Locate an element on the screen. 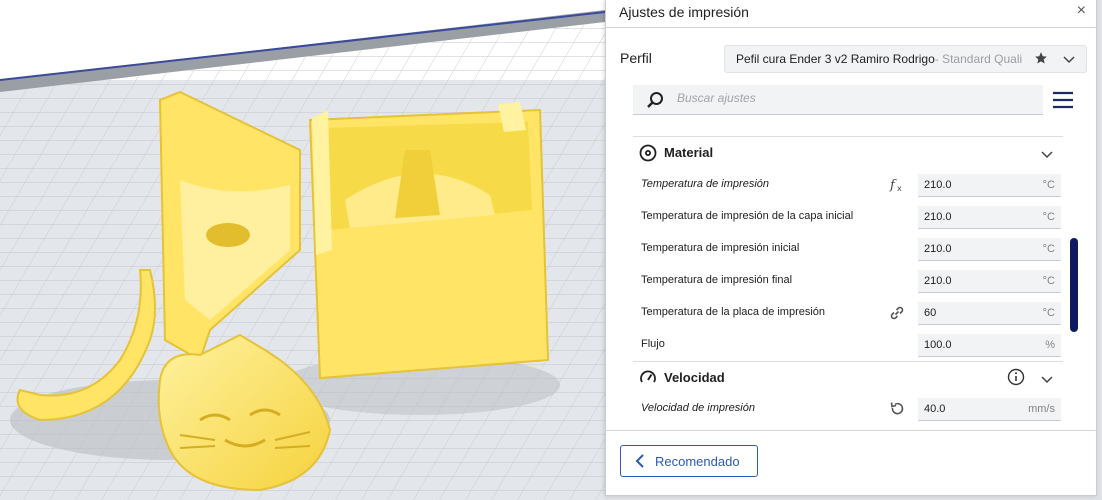  profile-name: Pefil cura Ender 3 v2 Ramiro Rodrigo is located at coordinates (835, 59).